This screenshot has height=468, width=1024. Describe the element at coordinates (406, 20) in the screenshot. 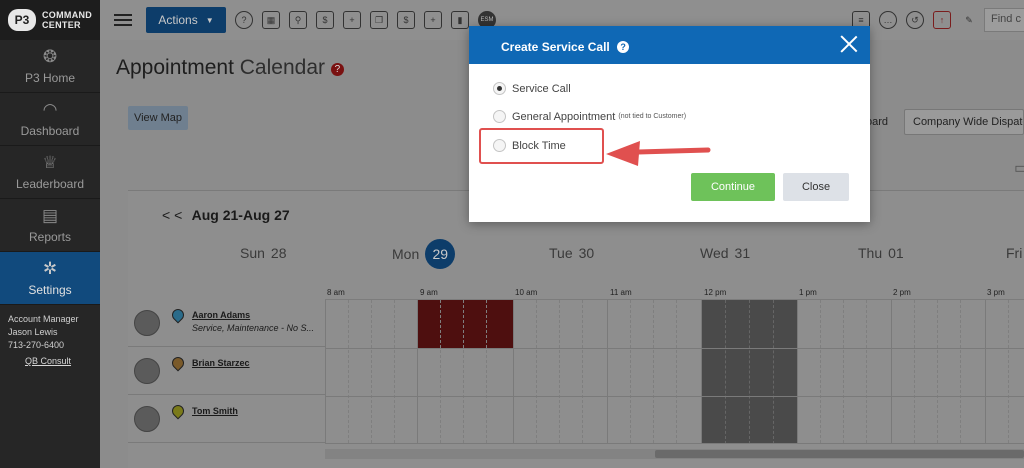

I see `invoice-add-icon: $` at that location.